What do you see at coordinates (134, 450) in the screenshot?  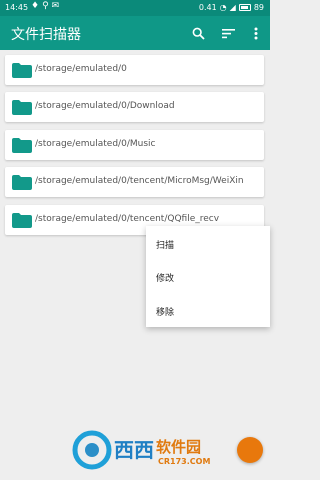 I see `svg-text: 西西` at bounding box center [134, 450].